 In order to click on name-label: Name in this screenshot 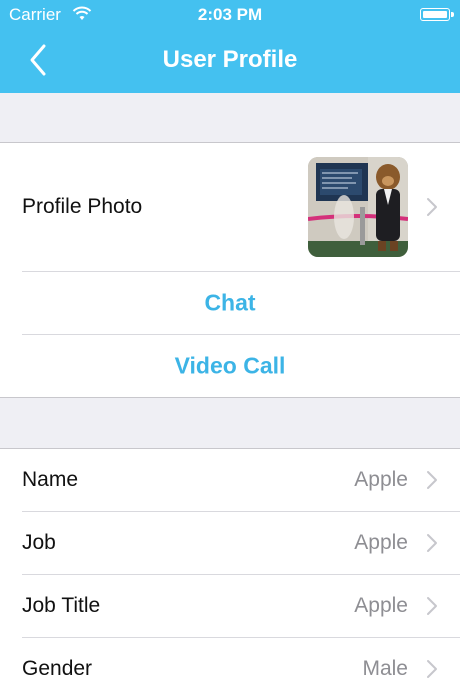, I will do `click(50, 479)`.